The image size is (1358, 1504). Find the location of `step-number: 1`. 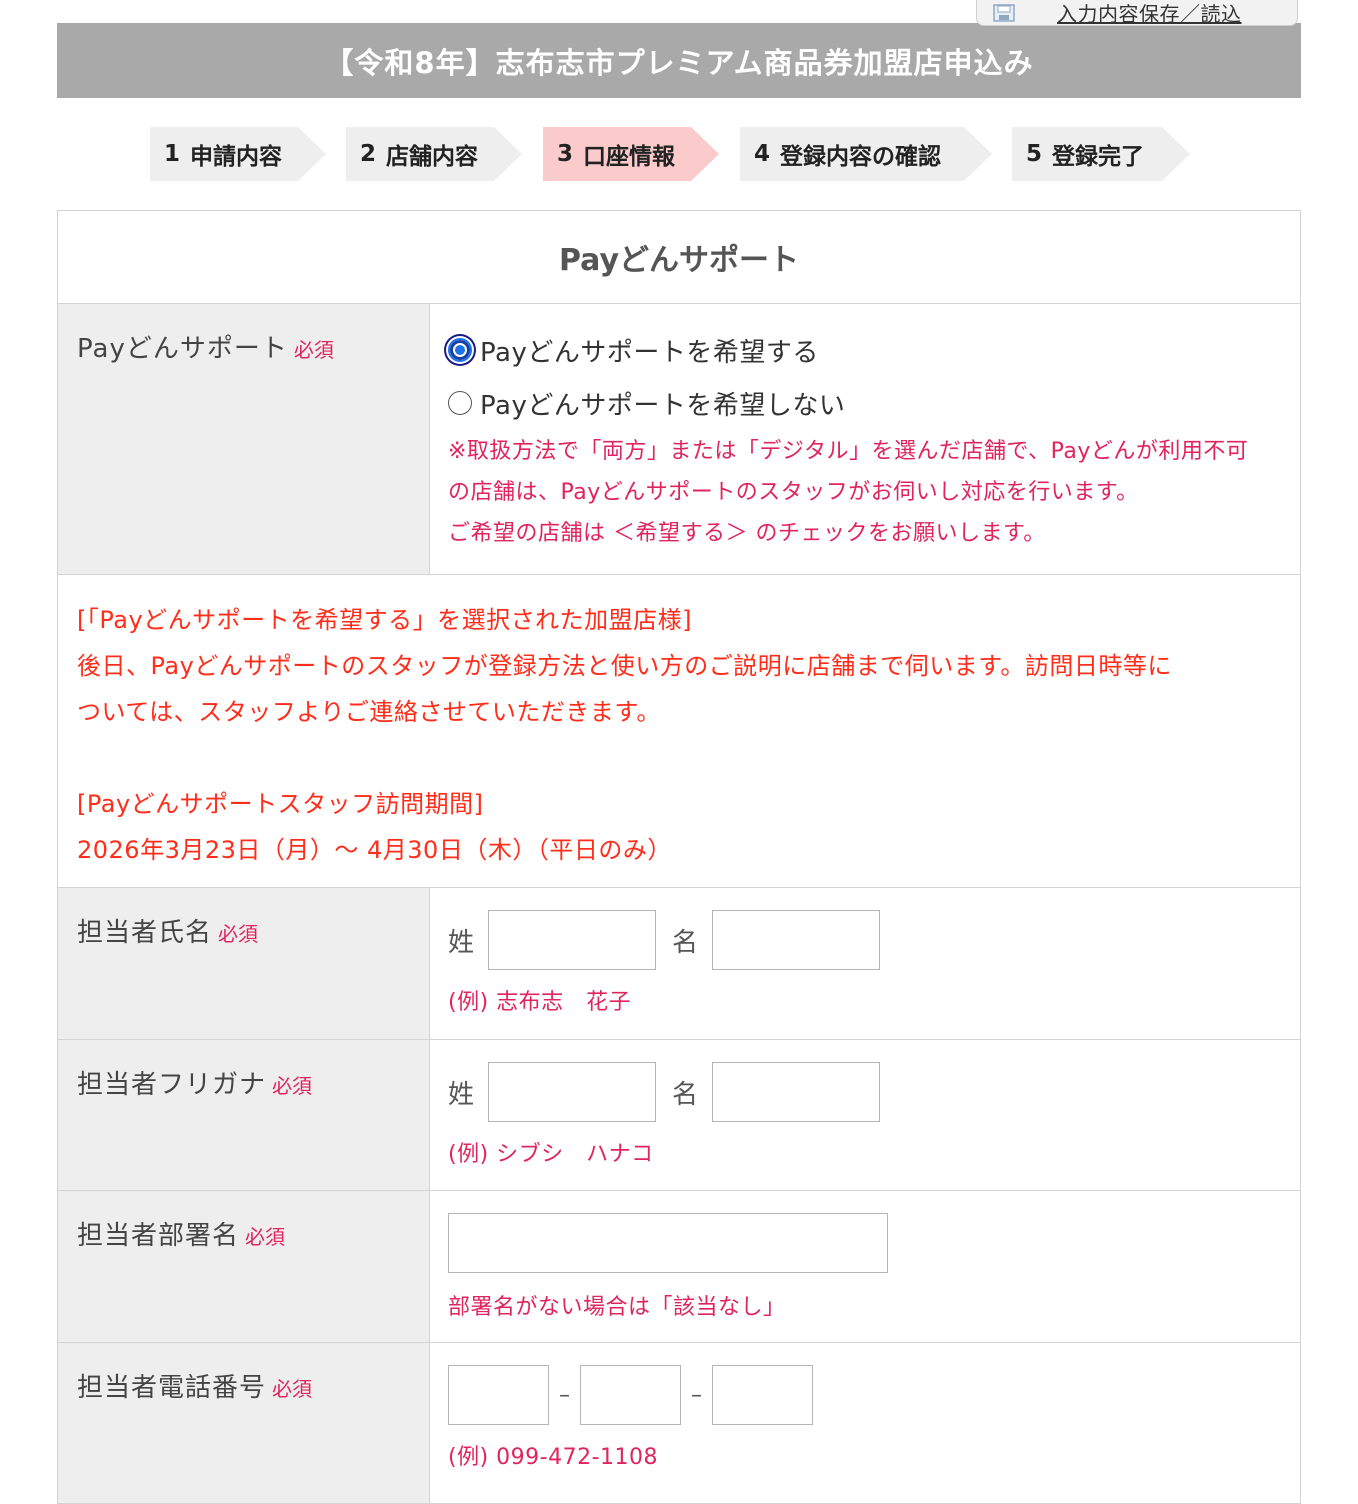

step-number: 1 is located at coordinates (172, 154).